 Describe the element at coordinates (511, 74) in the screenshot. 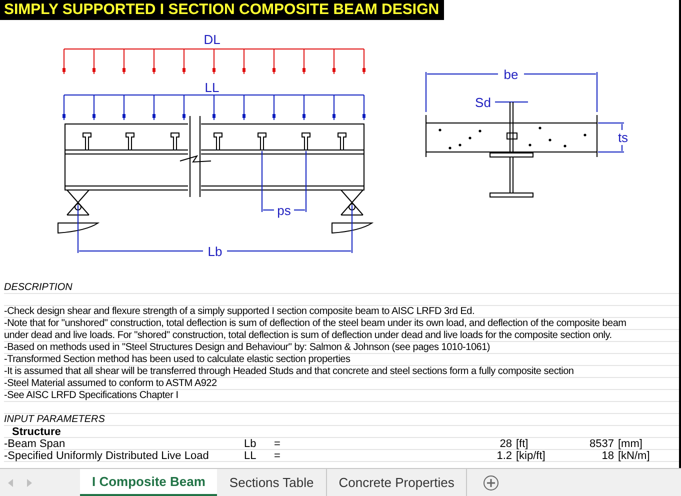

I see `effective-width-label: be` at that location.